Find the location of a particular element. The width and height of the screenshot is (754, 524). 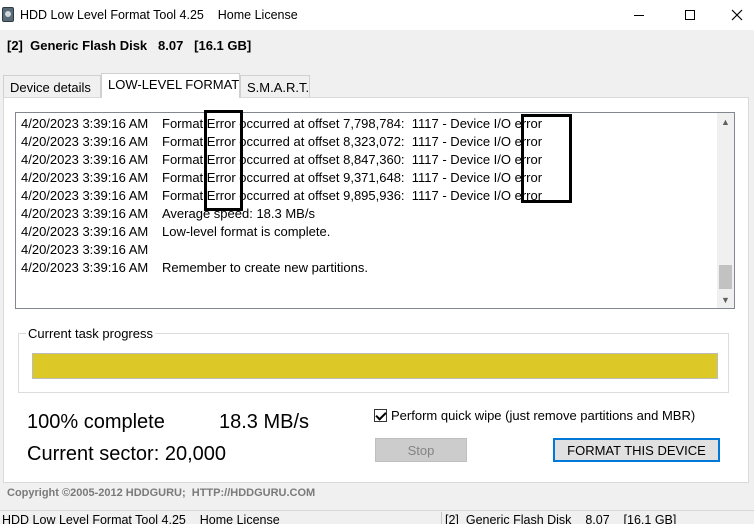

error-code-highlight-box is located at coordinates (546, 158).